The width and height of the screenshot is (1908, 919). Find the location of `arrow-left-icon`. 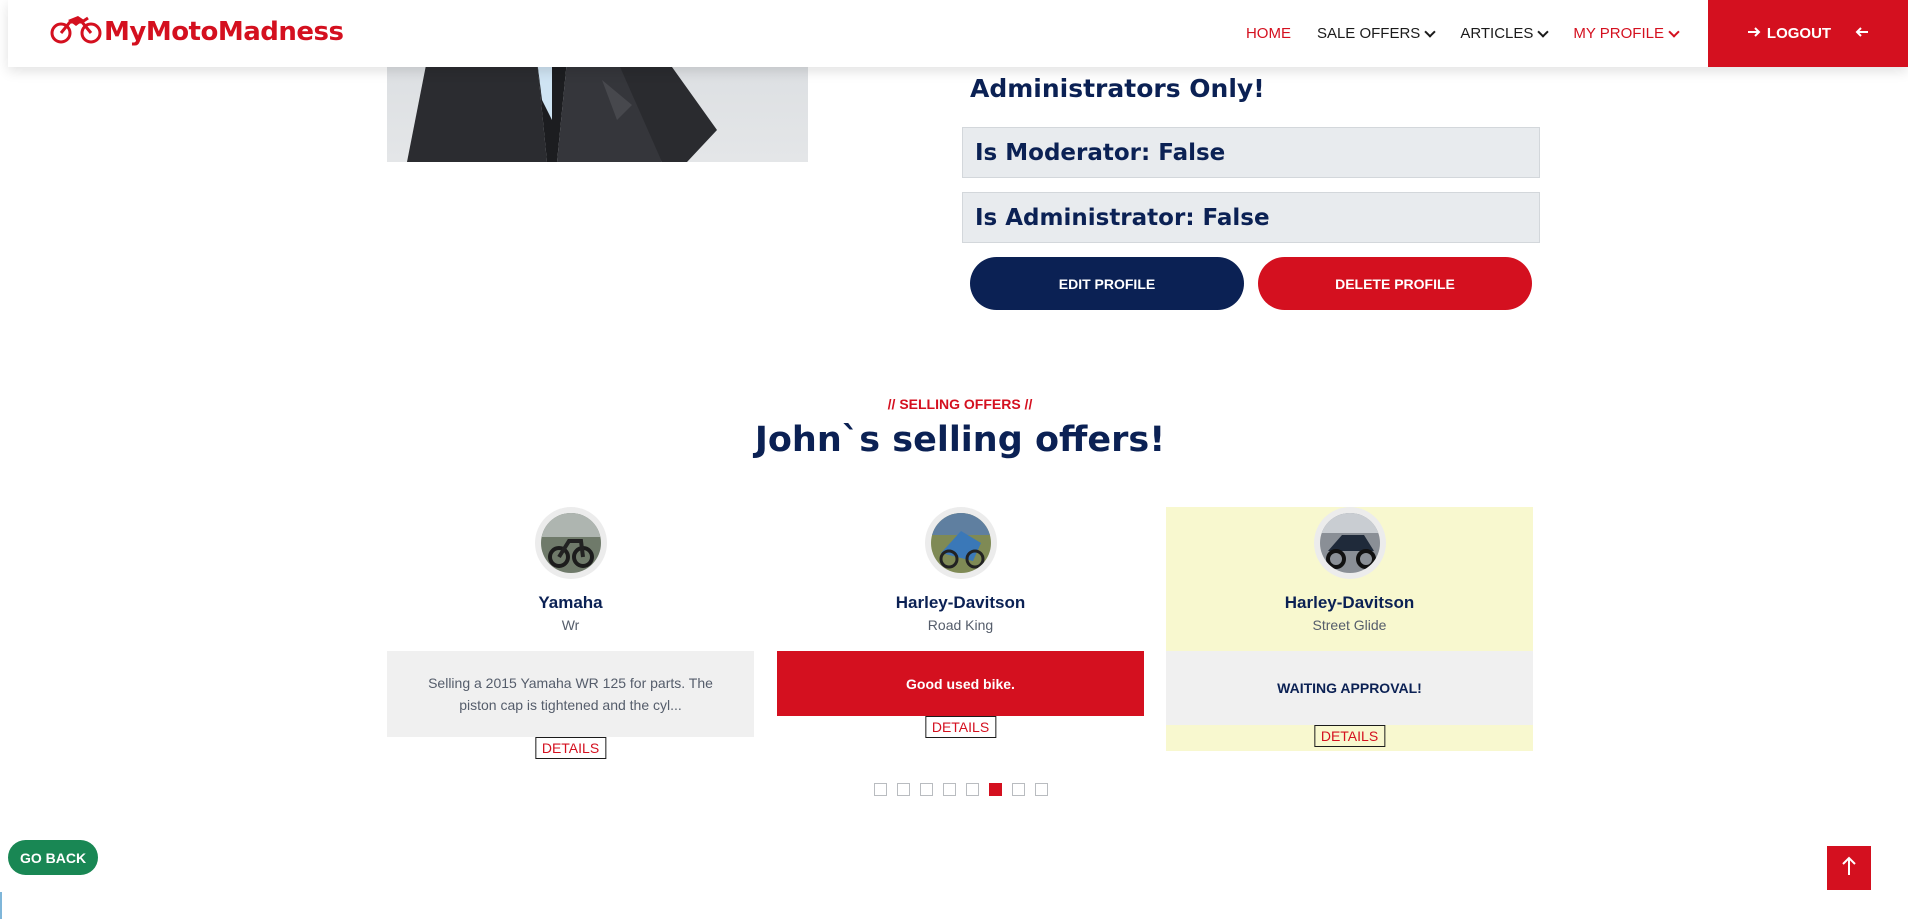

arrow-left-icon is located at coordinates (1862, 34).